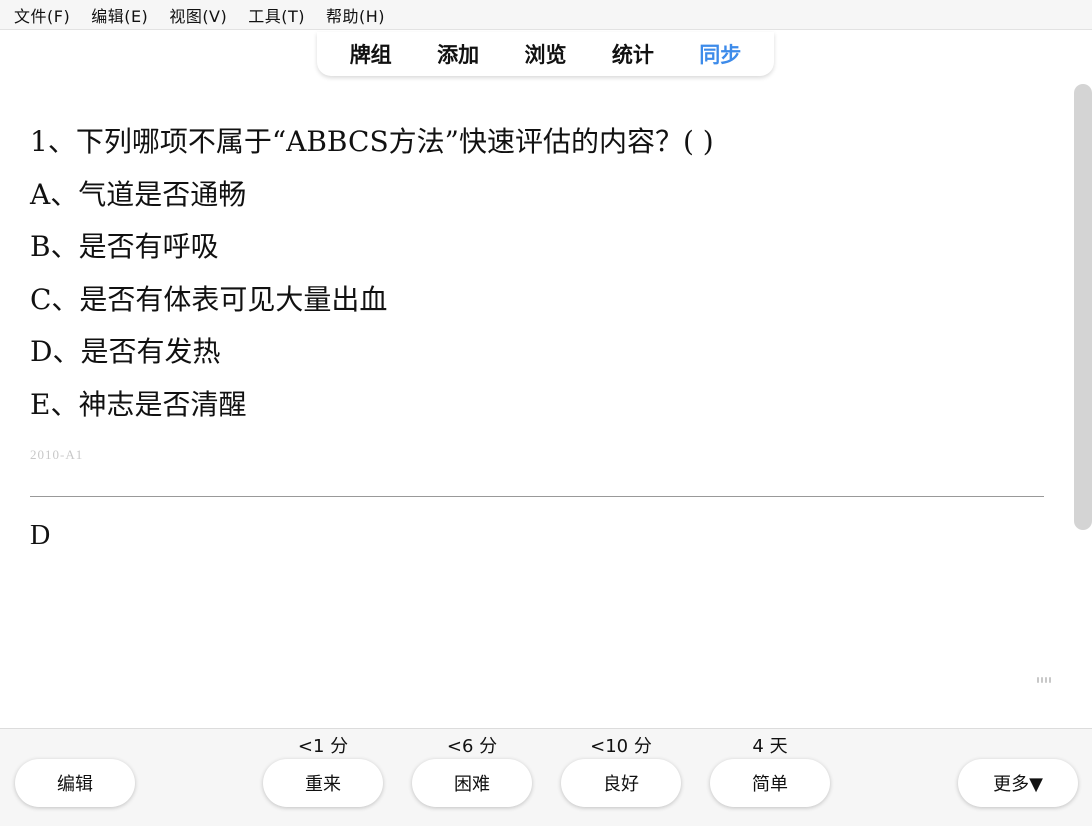 The width and height of the screenshot is (1092, 826). I want to click on menu-file: 文件(F), so click(42, 15).